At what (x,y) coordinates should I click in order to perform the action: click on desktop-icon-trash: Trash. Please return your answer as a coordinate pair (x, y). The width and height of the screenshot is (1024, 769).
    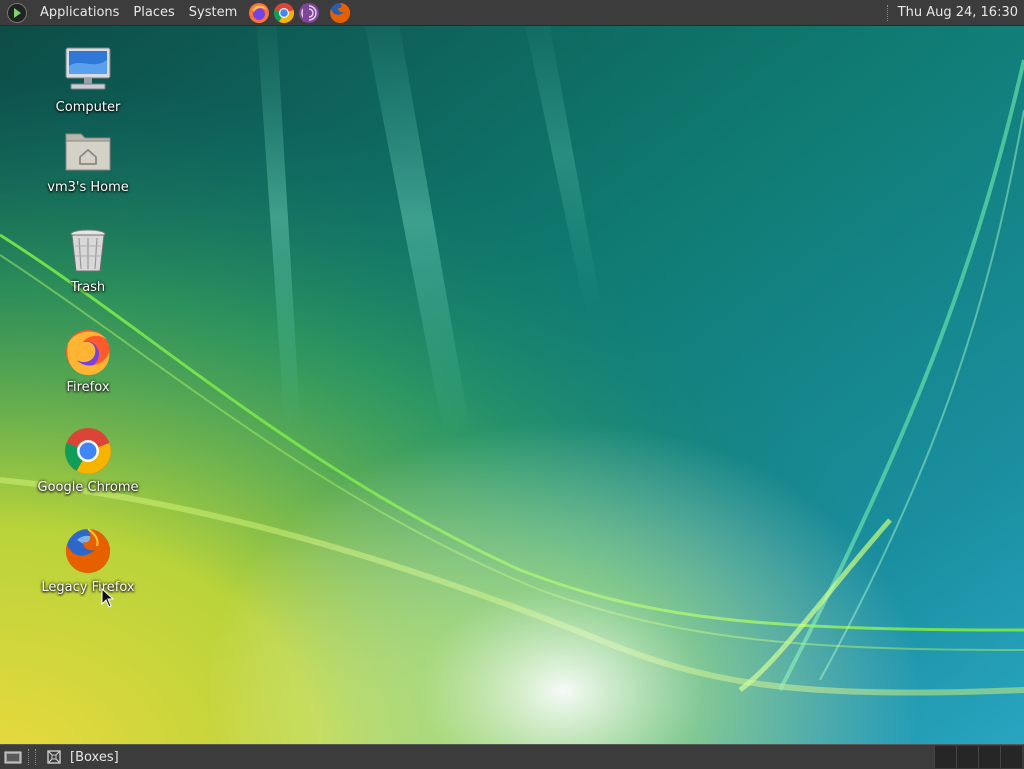
    Looking at the image, I should click on (88, 260).